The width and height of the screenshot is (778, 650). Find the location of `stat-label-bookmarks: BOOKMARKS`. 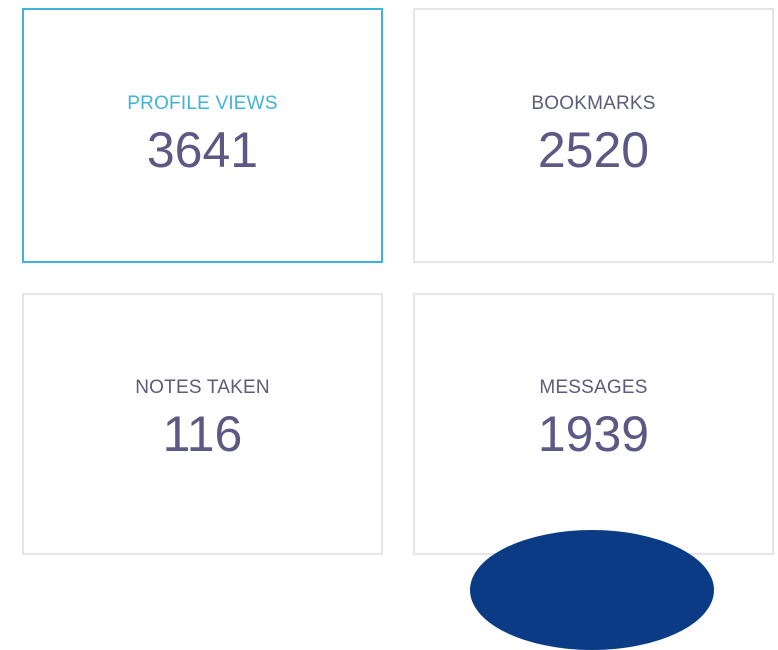

stat-label-bookmarks: BOOKMARKS is located at coordinates (593, 103).